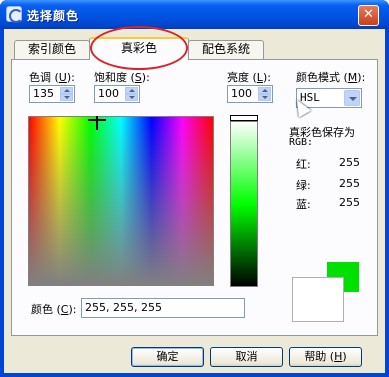 This screenshot has height=377, width=389. I want to click on blue-value: 255, so click(349, 202).